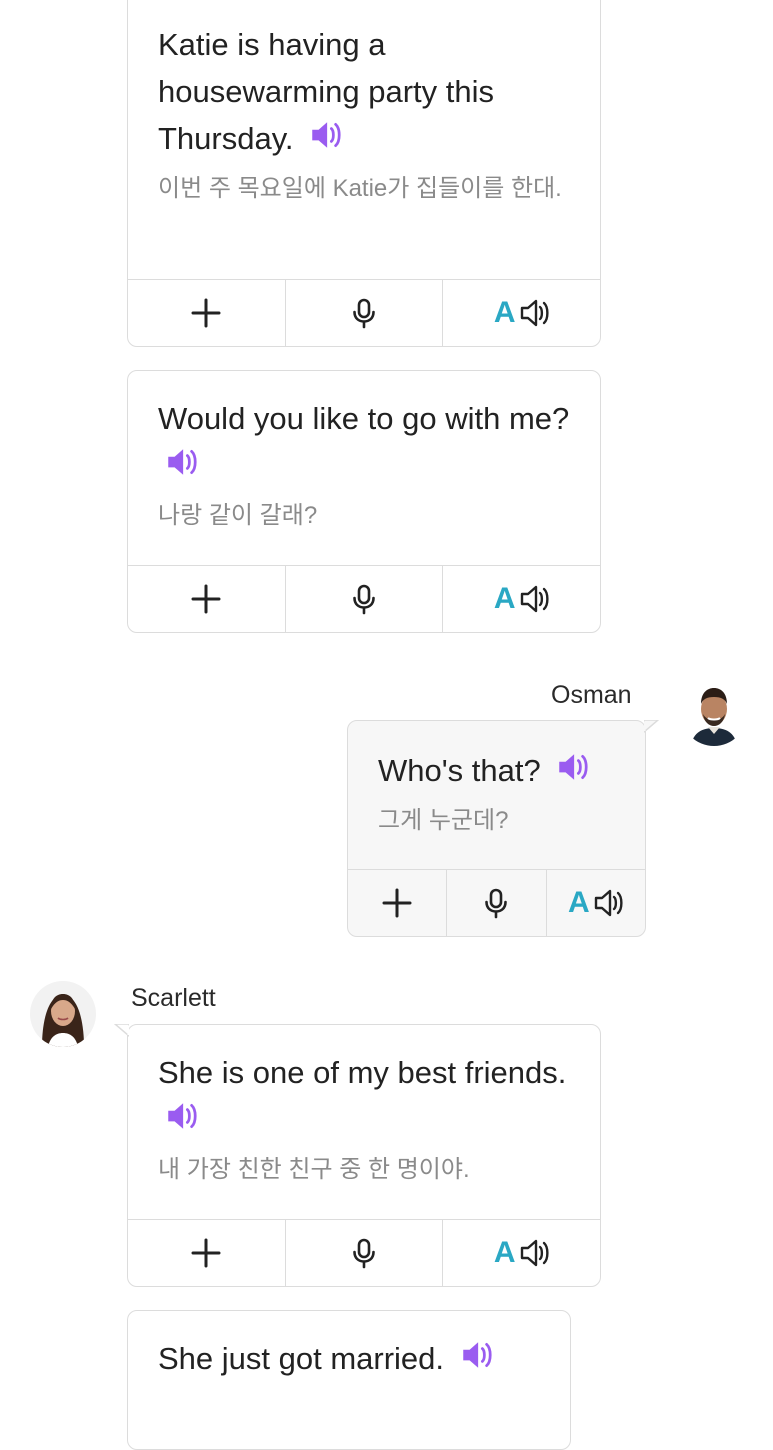 The image size is (773, 1450). I want to click on english-sentence: Who's that?, so click(459, 770).